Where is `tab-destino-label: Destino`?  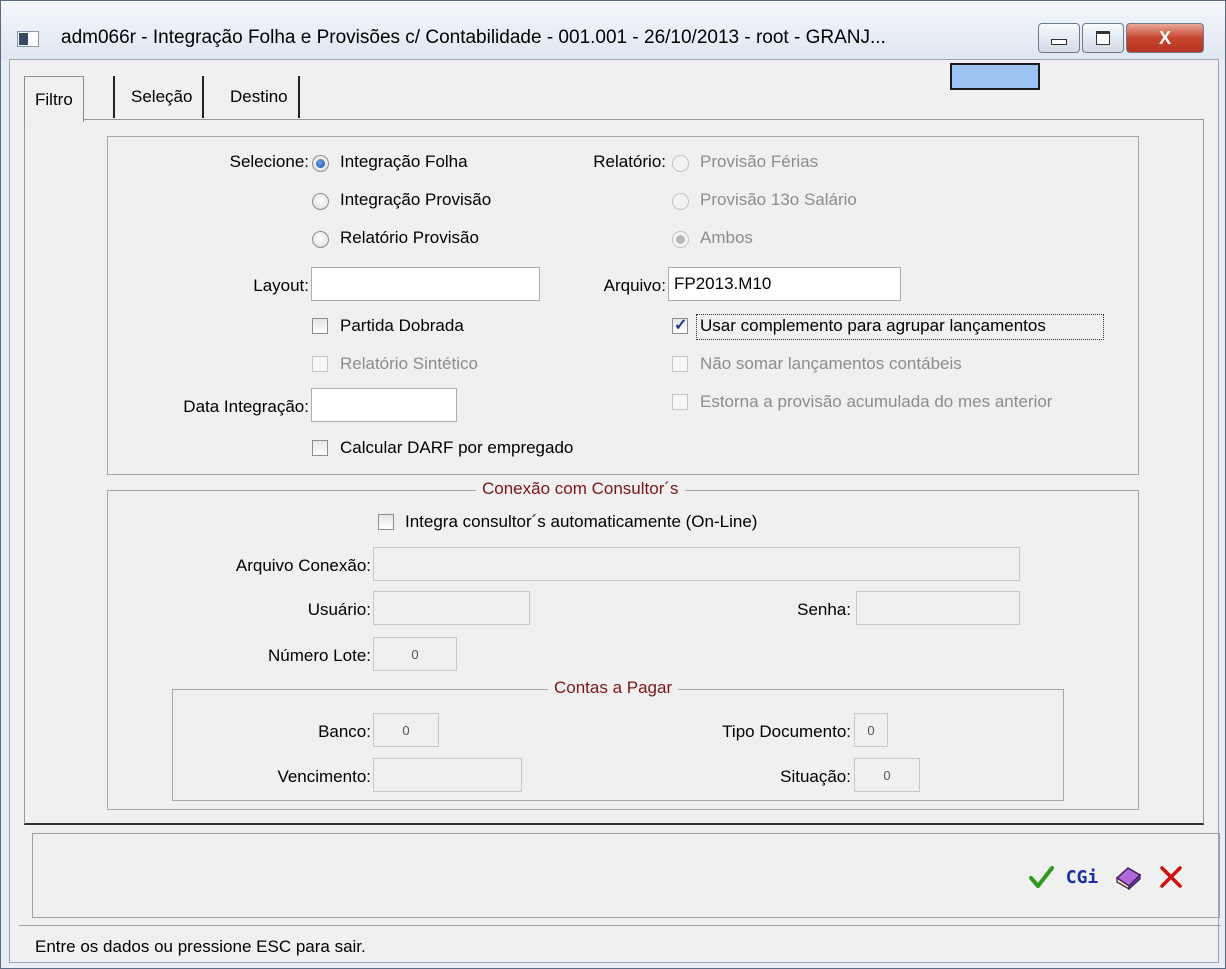 tab-destino-label: Destino is located at coordinates (259, 96).